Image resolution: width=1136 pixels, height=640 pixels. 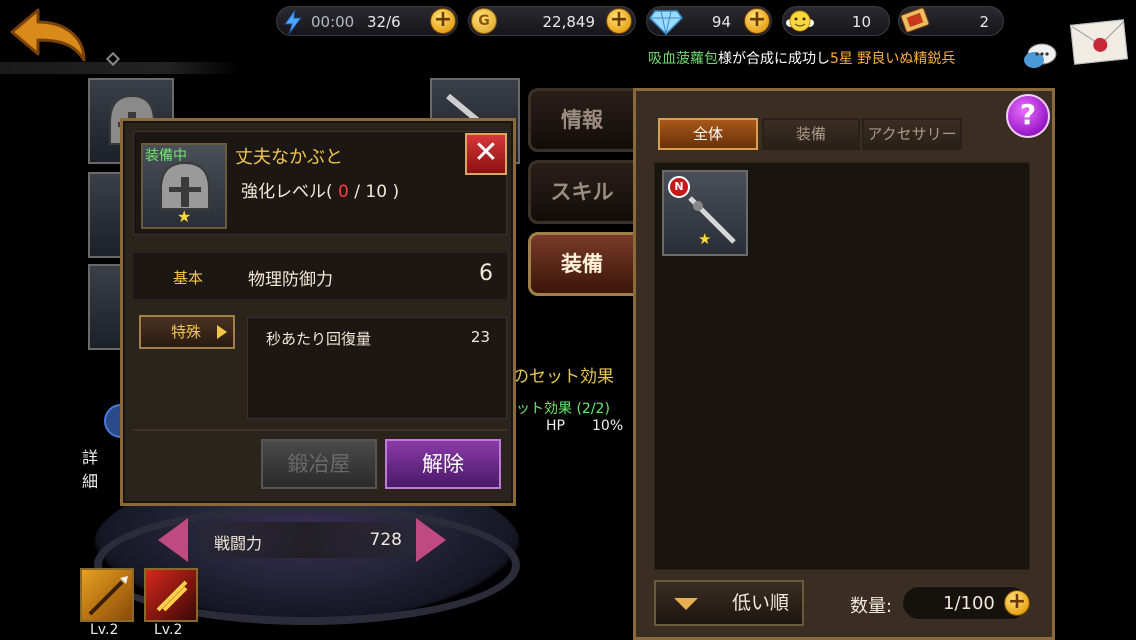 I want to click on notice-middle: 様が合成に成功し, so click(x=774, y=59).